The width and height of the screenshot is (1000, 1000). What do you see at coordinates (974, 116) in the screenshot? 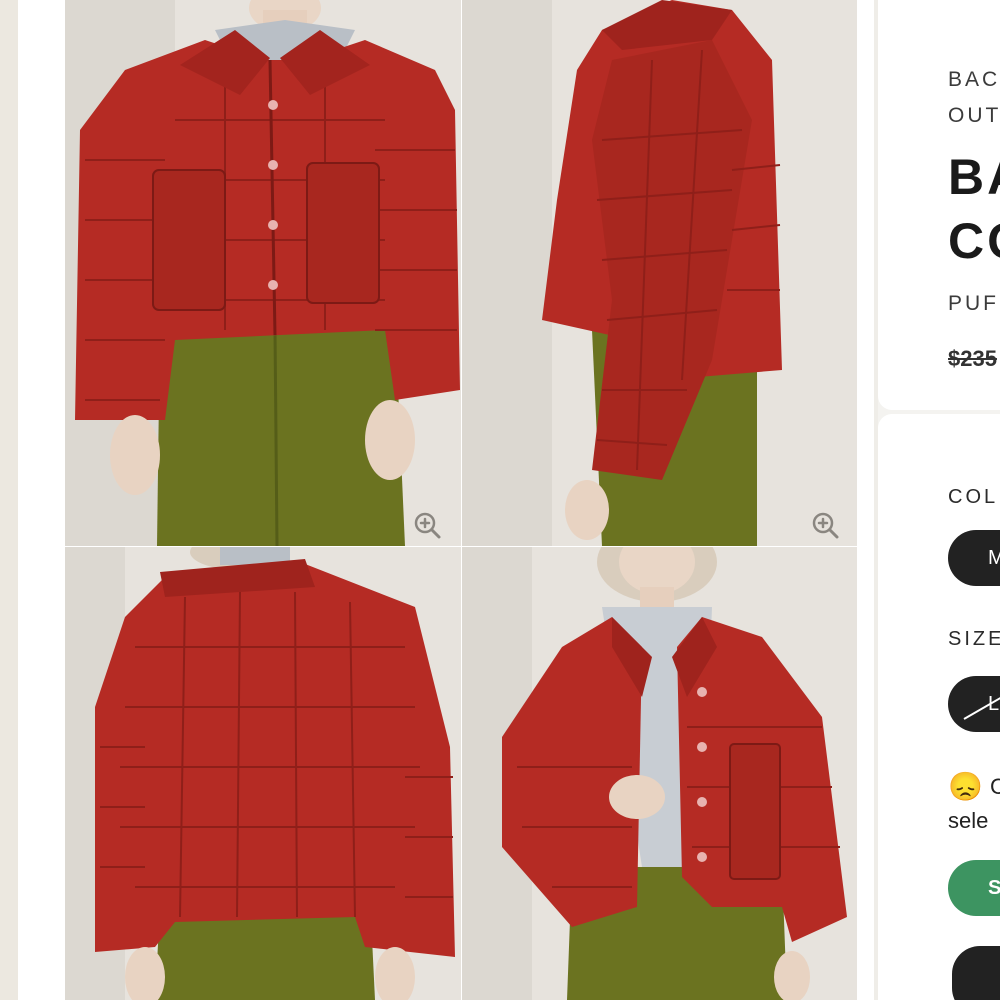
I see `breadcrumb-line-2: OUT` at bounding box center [974, 116].